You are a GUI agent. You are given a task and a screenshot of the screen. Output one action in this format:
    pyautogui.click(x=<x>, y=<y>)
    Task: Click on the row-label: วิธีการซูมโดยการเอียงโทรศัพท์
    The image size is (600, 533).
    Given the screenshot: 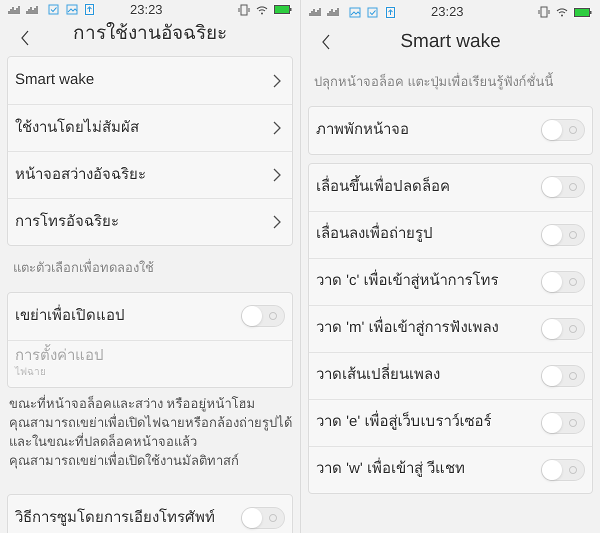 What is the action you would take?
    pyautogui.click(x=115, y=517)
    